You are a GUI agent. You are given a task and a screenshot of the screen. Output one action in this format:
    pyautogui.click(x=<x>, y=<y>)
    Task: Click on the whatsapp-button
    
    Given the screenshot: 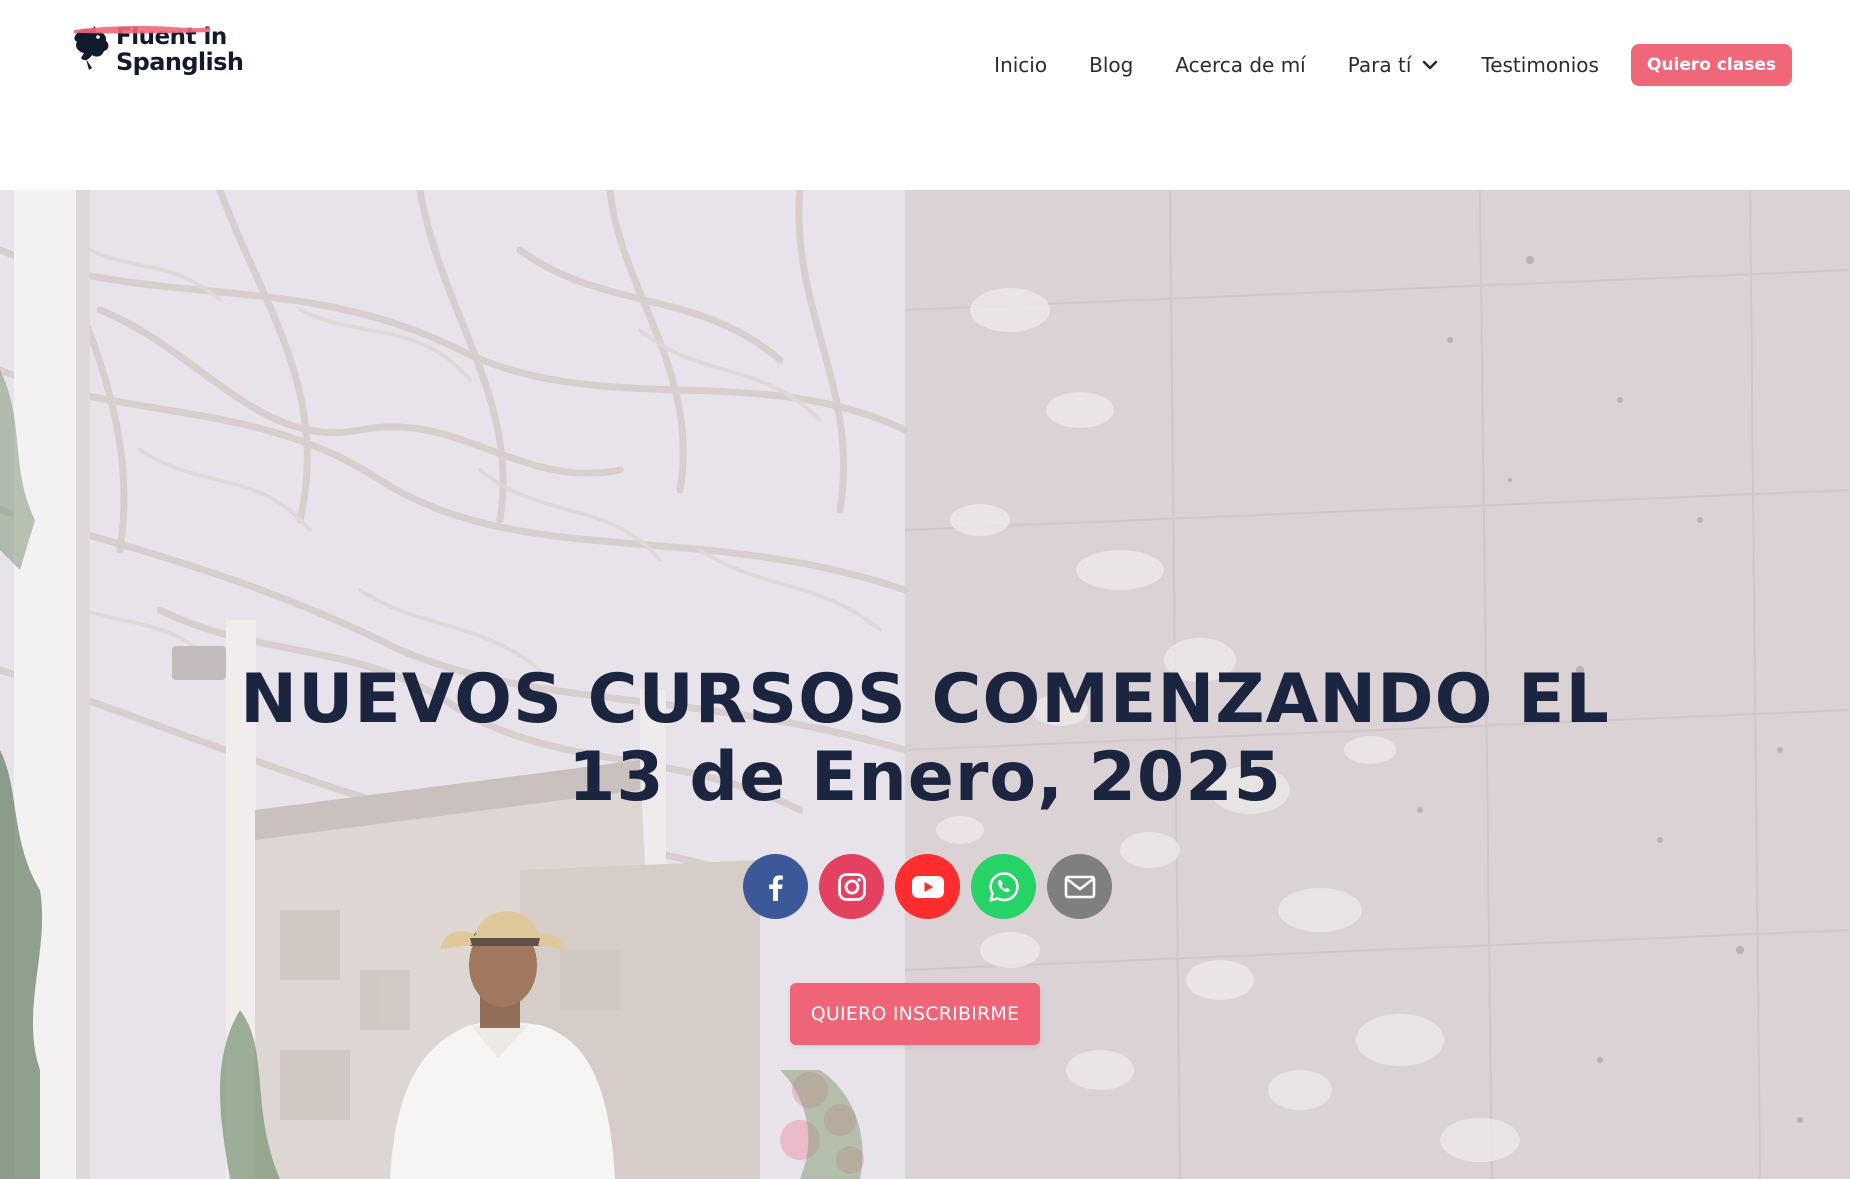 What is the action you would take?
    pyautogui.click(x=1003, y=886)
    